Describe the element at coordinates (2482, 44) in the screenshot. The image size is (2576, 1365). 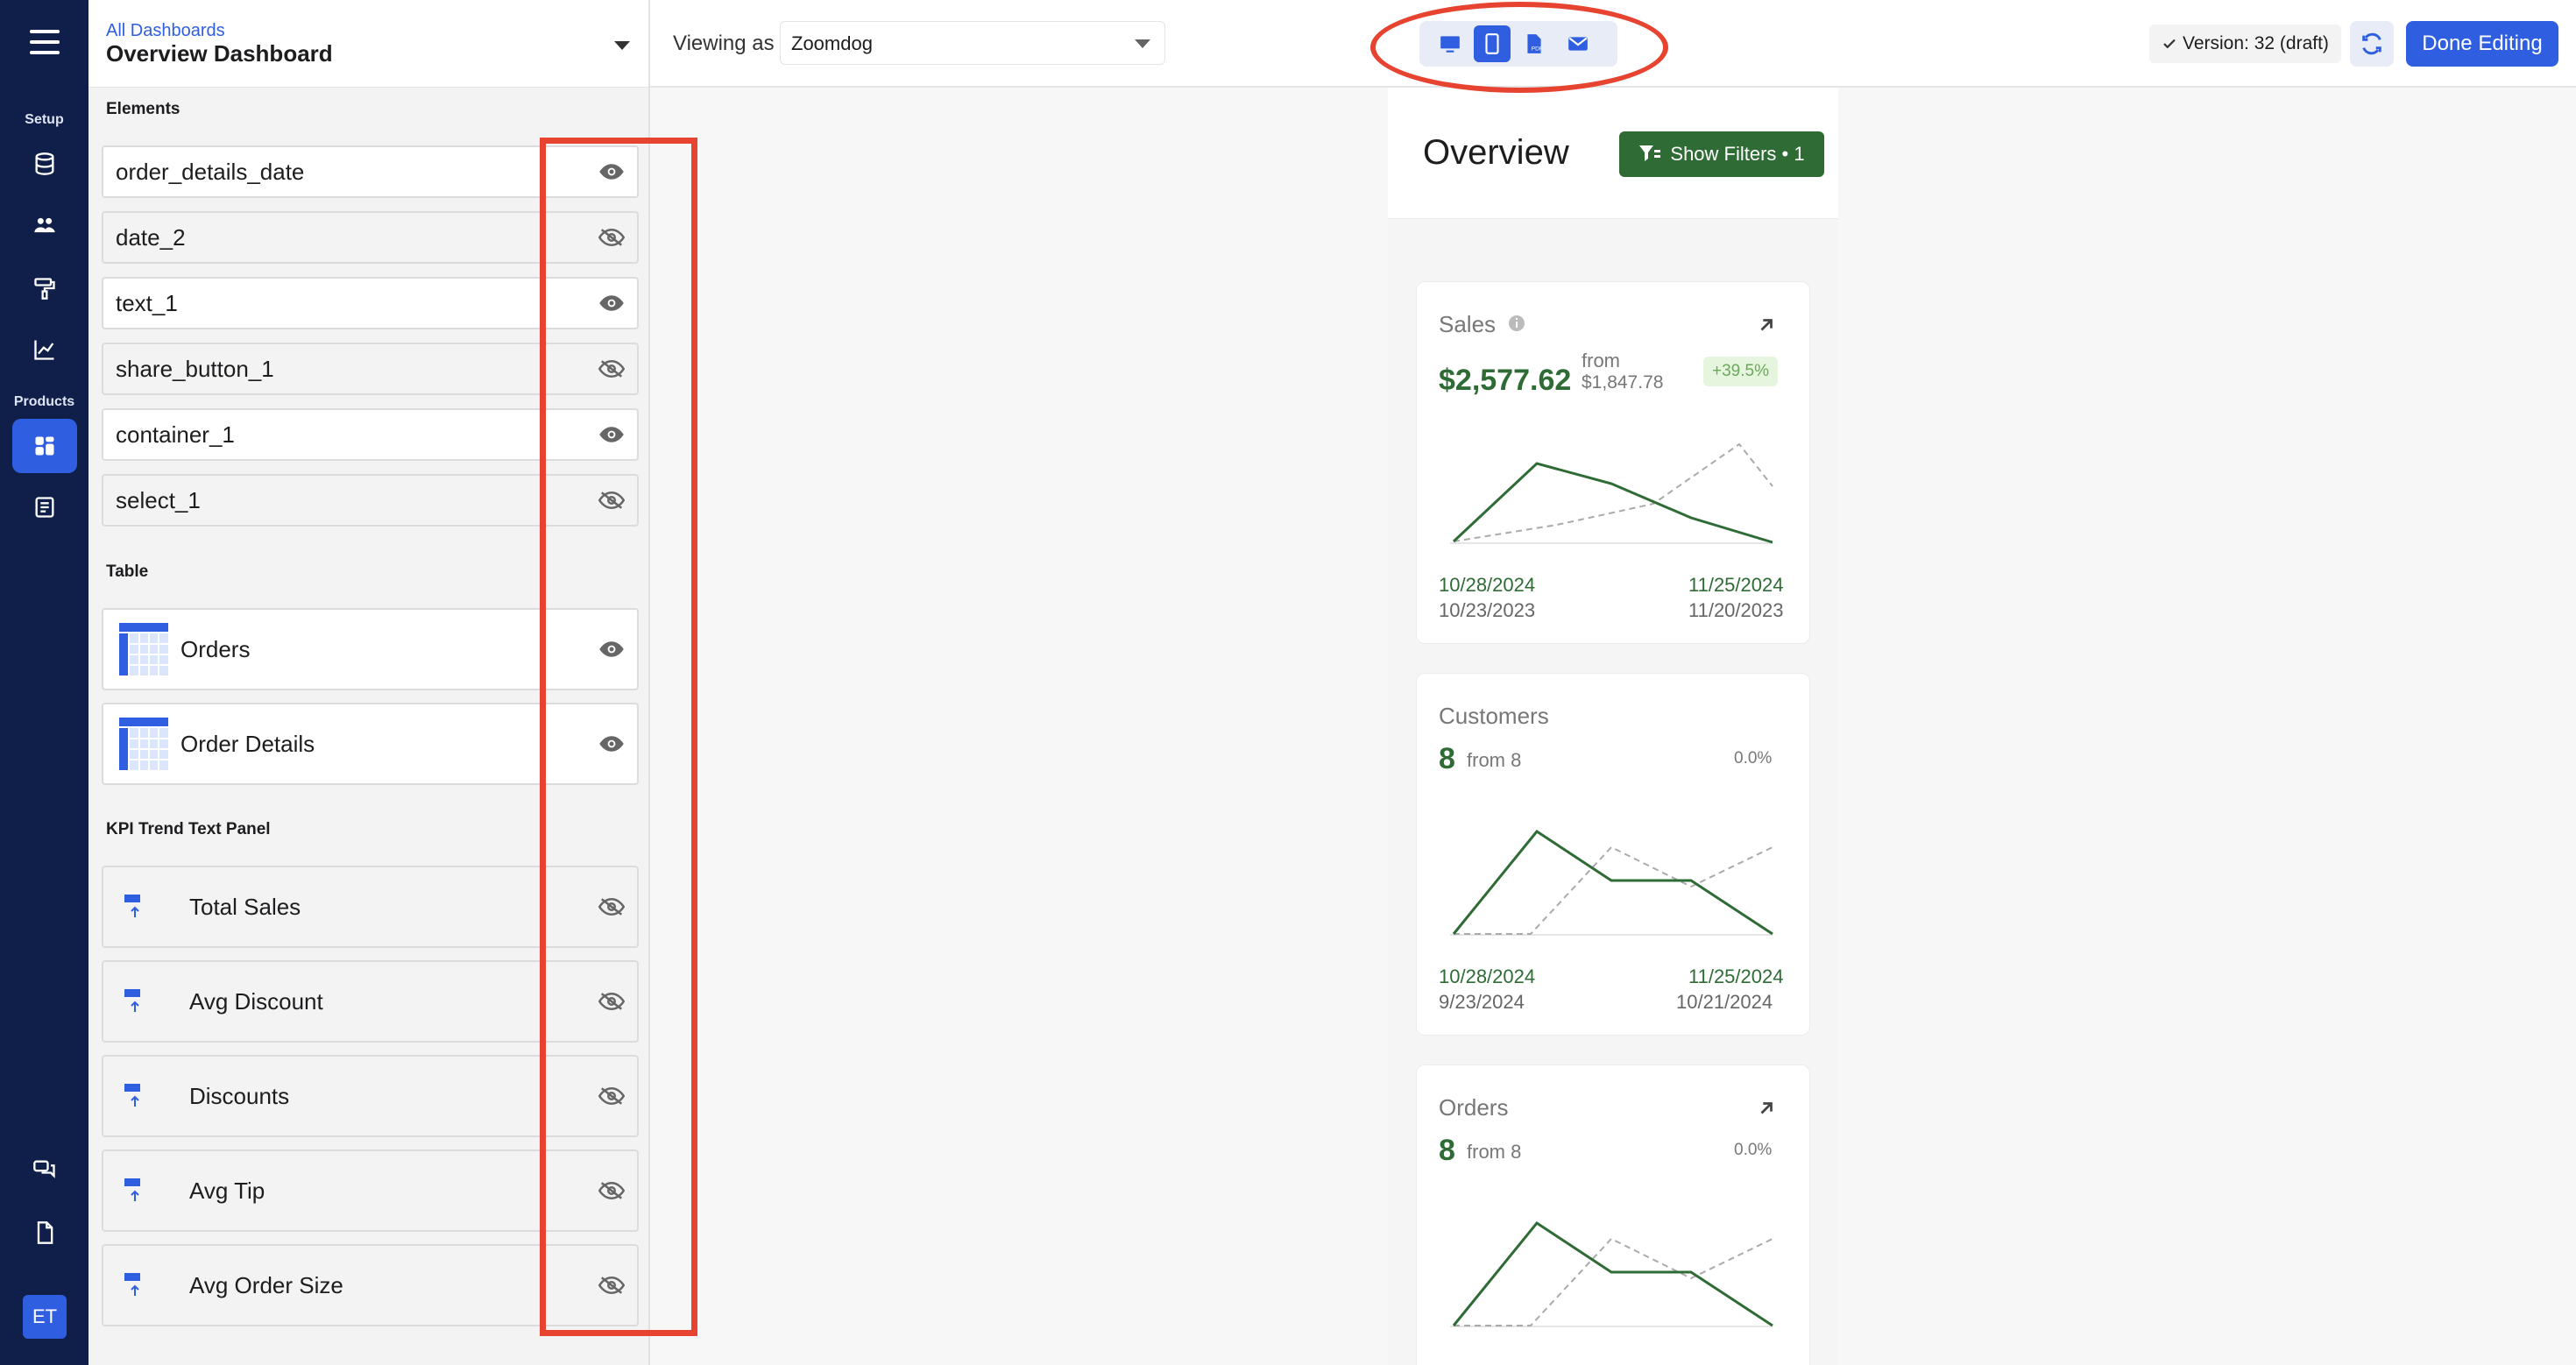
I see `done-editing-button: Done Editing` at that location.